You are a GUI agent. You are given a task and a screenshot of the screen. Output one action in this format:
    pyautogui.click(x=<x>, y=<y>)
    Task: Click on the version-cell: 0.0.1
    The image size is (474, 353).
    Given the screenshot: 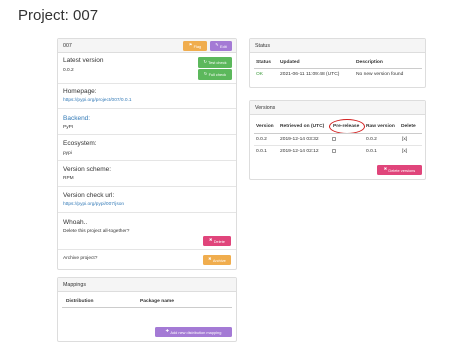 What is the action you would take?
    pyautogui.click(x=261, y=151)
    